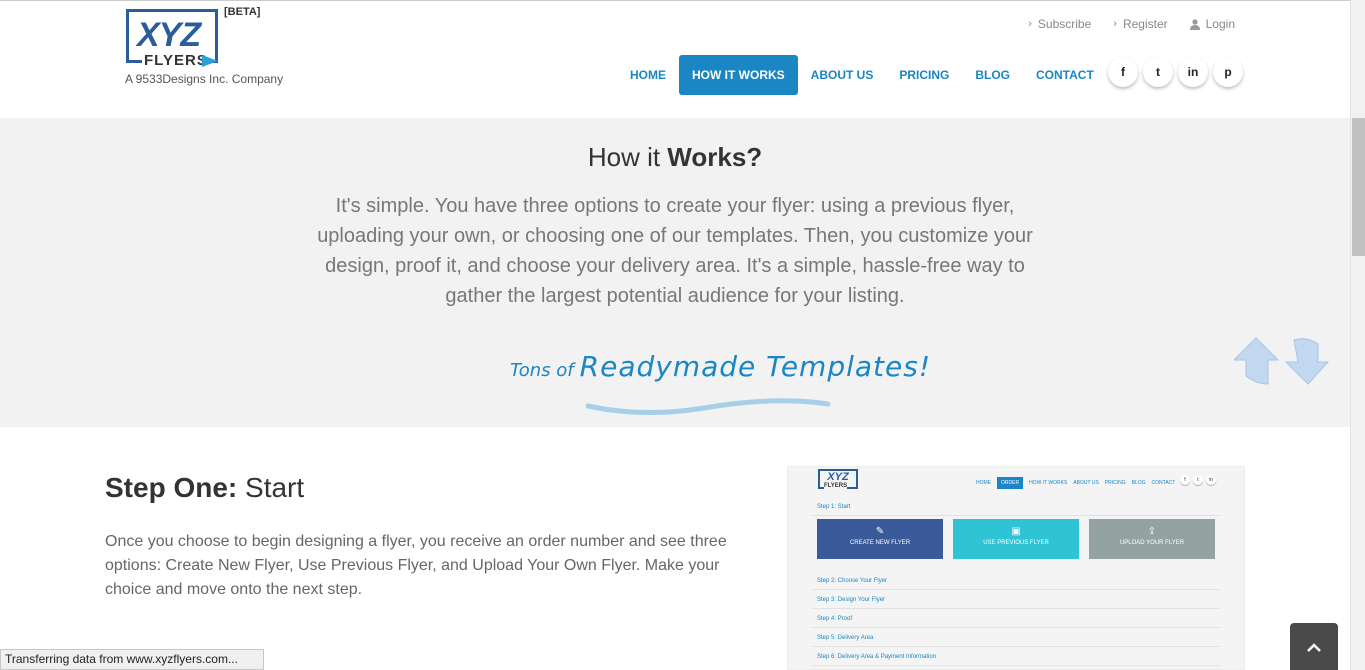 This screenshot has width=1365, height=670. What do you see at coordinates (1194, 24) in the screenshot?
I see `user-icon` at bounding box center [1194, 24].